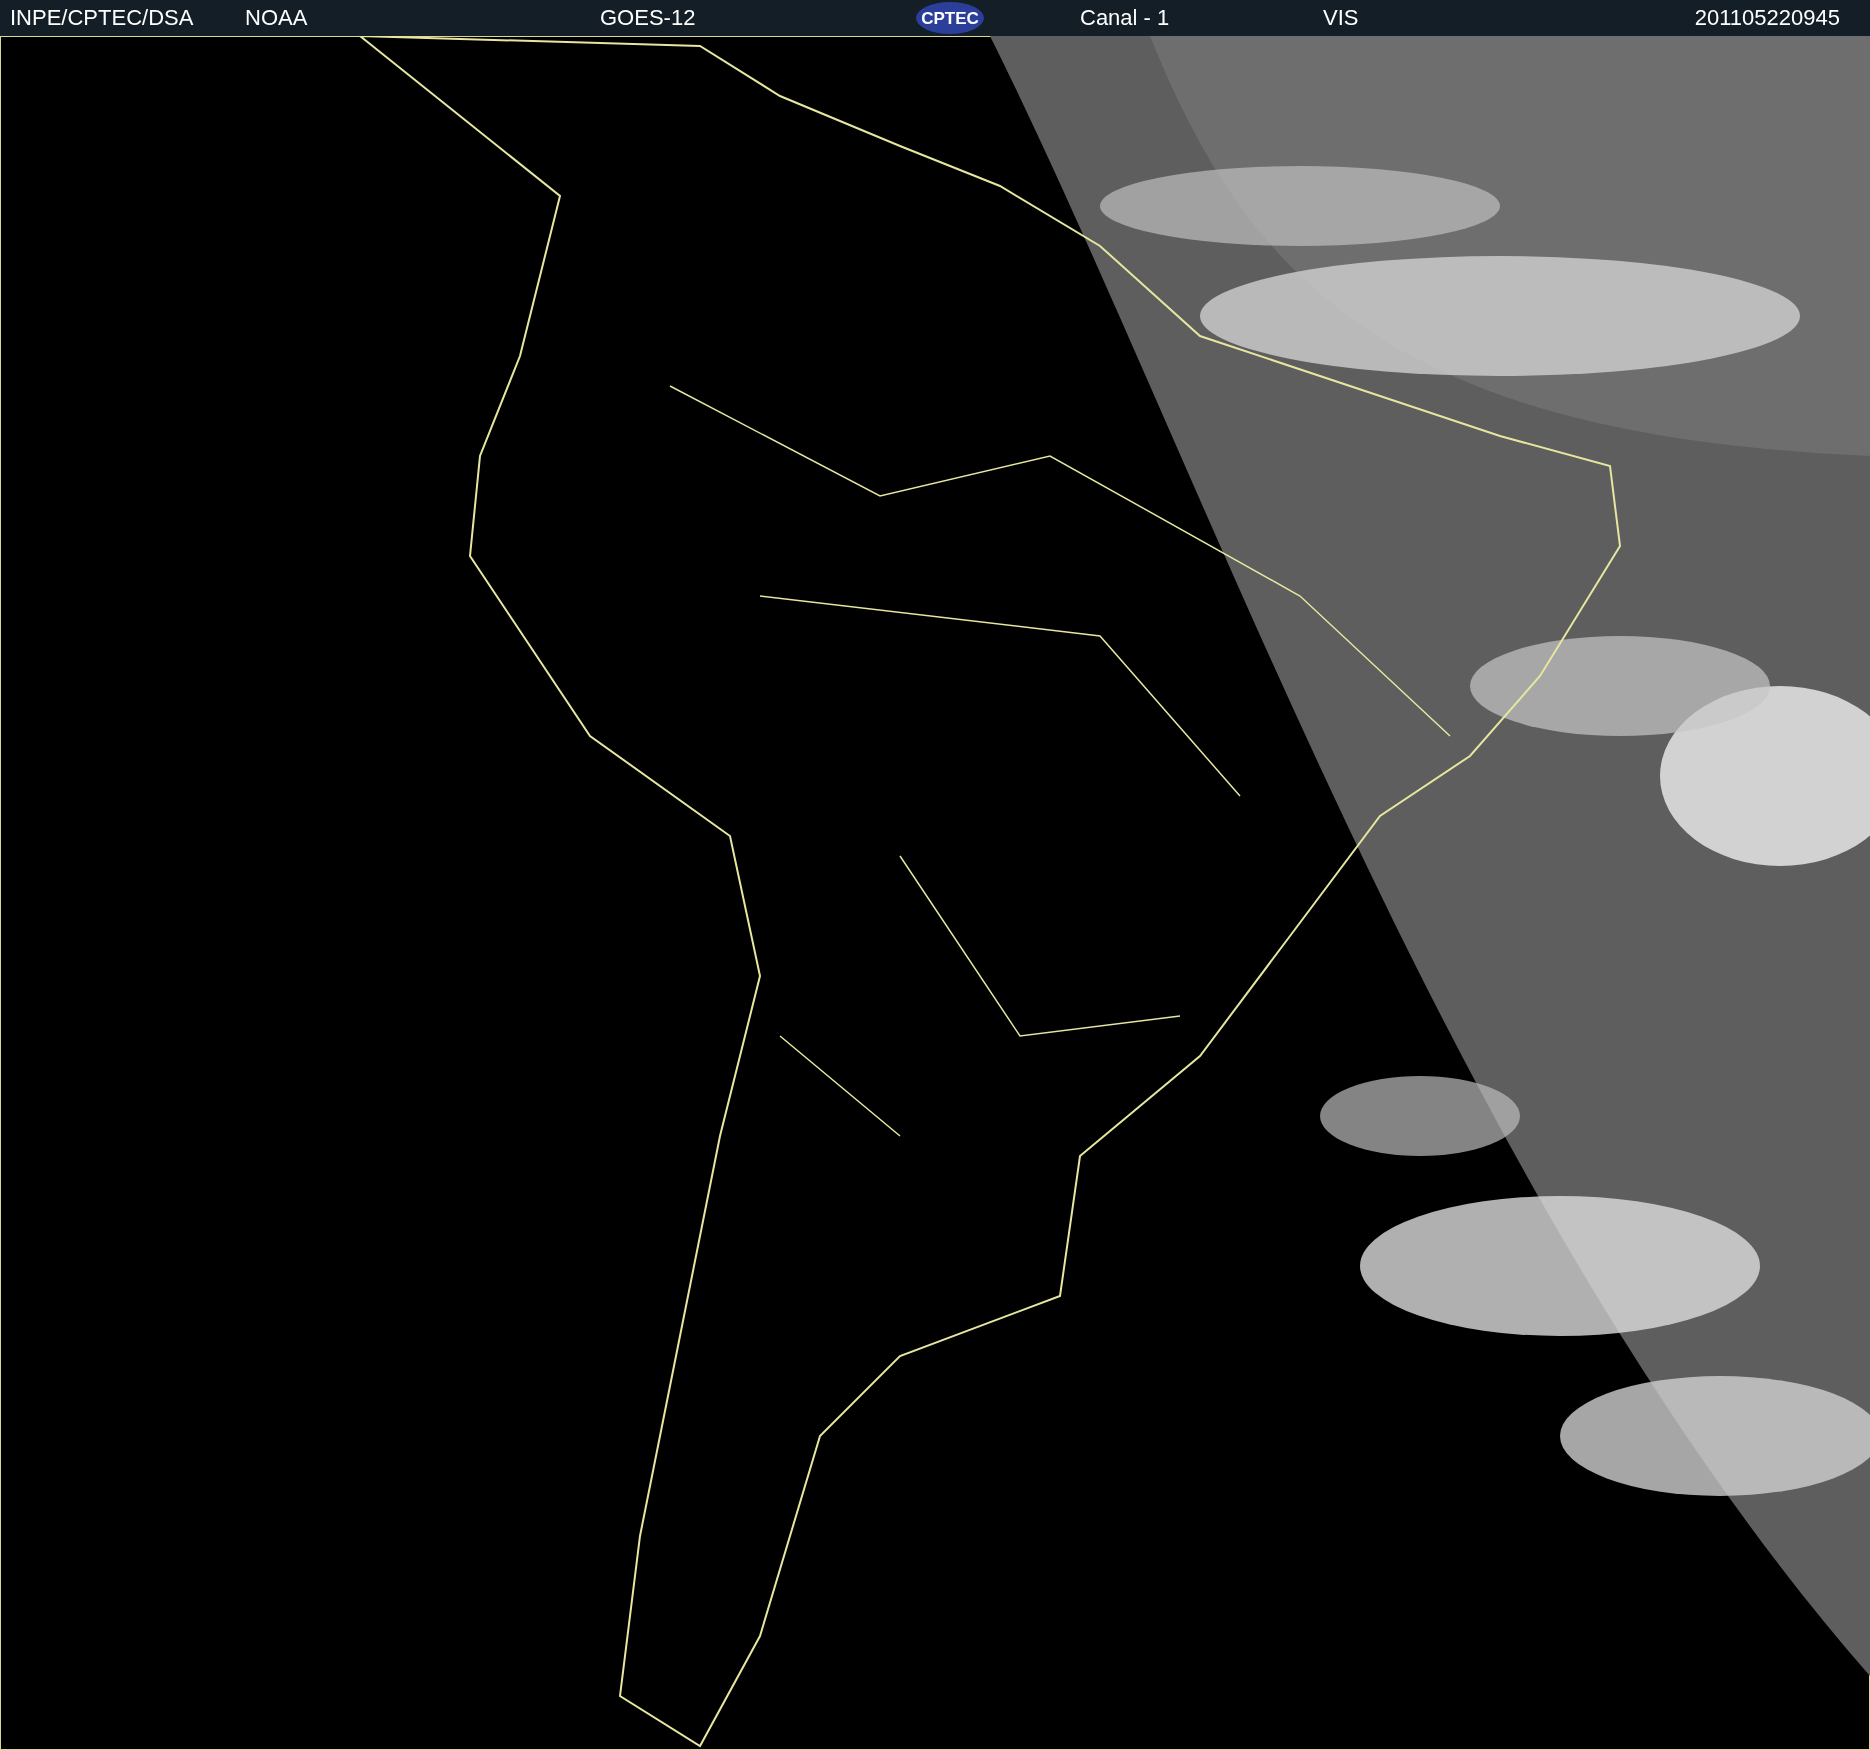 The width and height of the screenshot is (1870, 1750). Describe the element at coordinates (102, 18) in the screenshot. I see `source-label: INPE/CPTEC/DSA` at that location.